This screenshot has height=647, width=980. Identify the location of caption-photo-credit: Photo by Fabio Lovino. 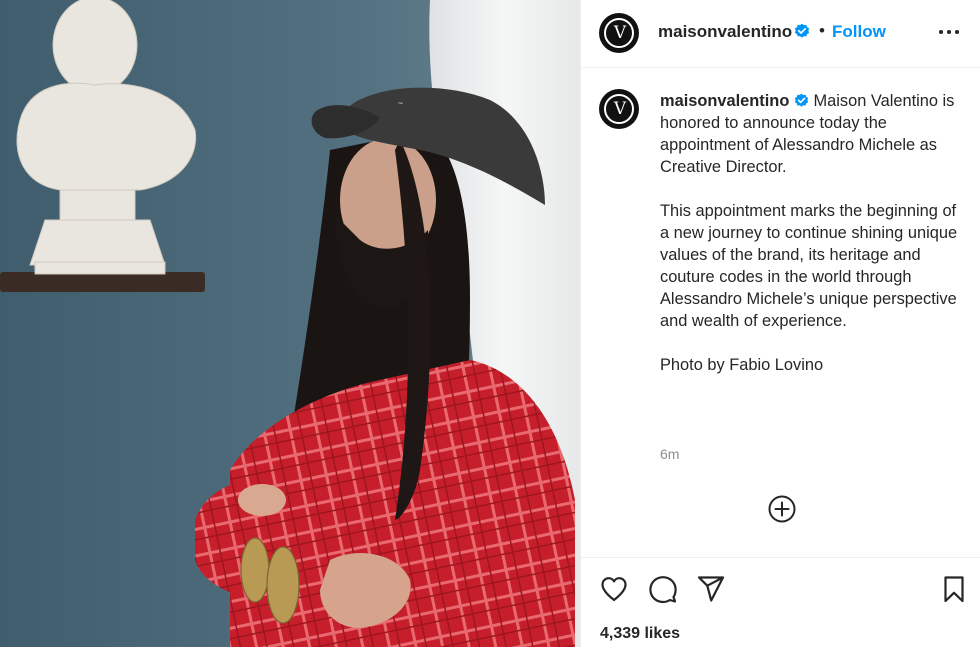
(742, 365).